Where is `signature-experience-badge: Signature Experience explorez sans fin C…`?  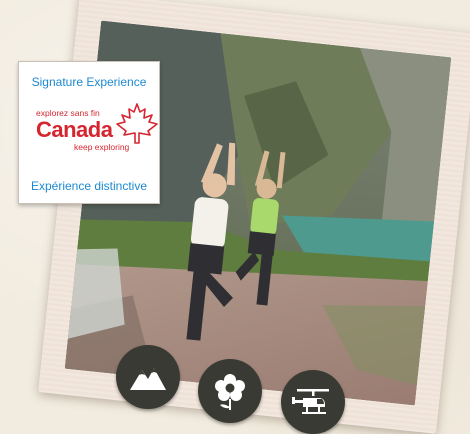 signature-experience-badge: Signature Experience explorez sans fin C… is located at coordinates (89, 132).